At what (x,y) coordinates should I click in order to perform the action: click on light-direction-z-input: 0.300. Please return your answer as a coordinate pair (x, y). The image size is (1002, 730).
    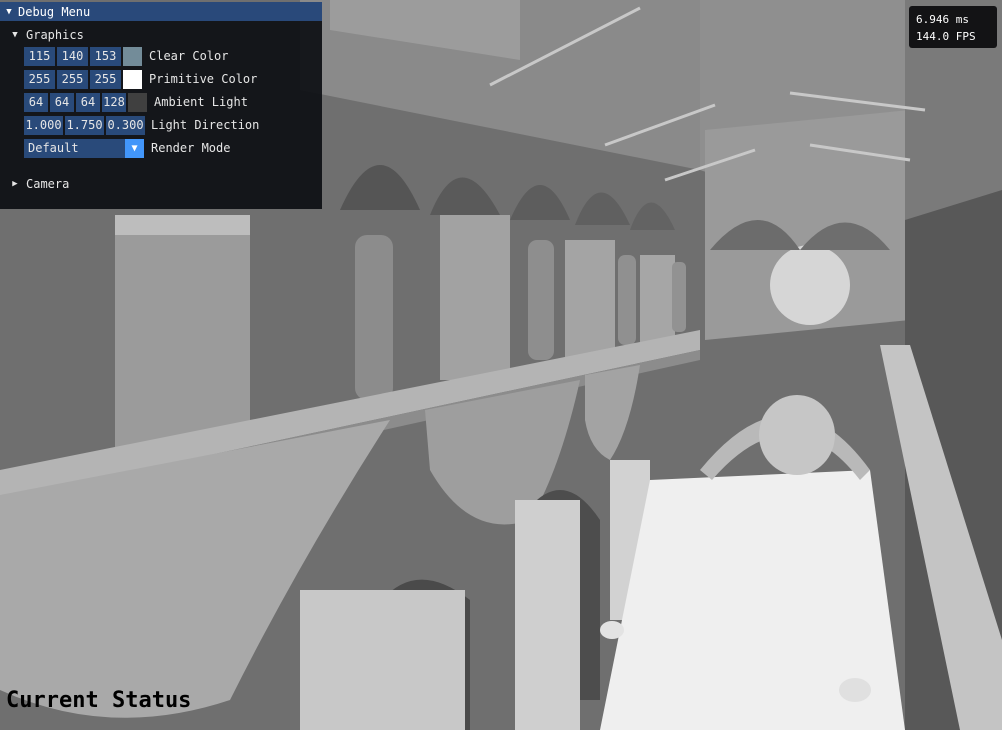
    Looking at the image, I should click on (125, 125).